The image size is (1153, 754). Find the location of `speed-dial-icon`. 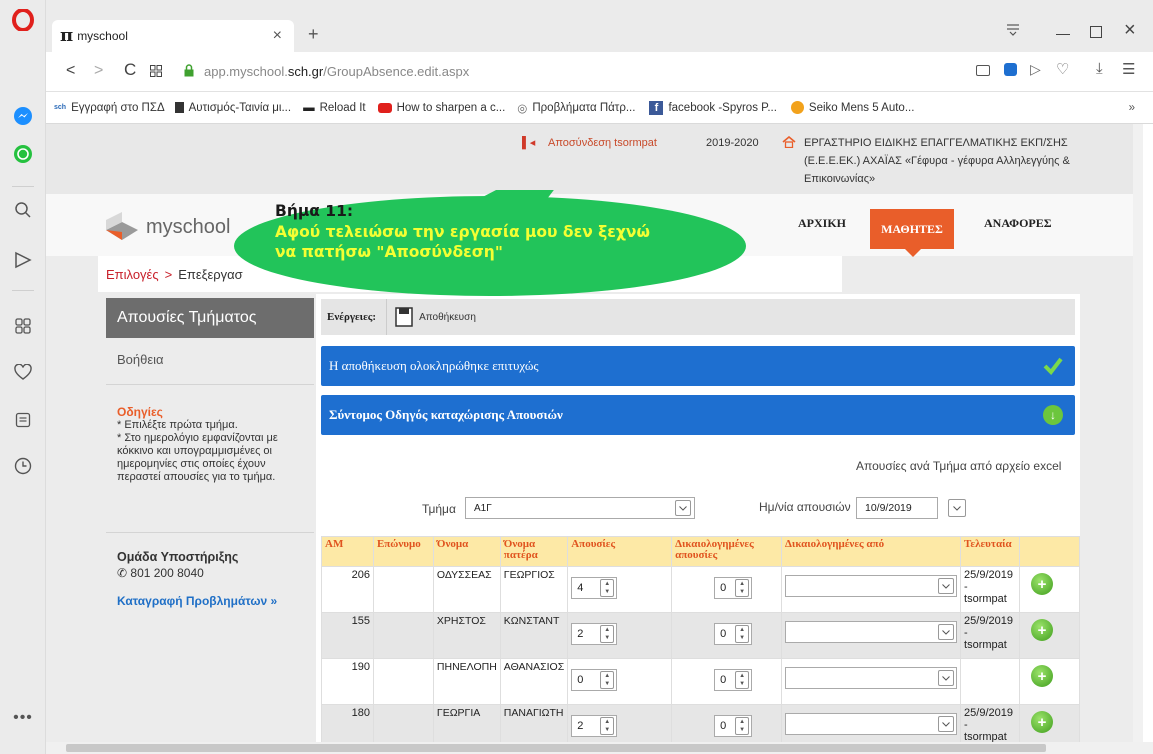

speed-dial-icon is located at coordinates (23, 326).